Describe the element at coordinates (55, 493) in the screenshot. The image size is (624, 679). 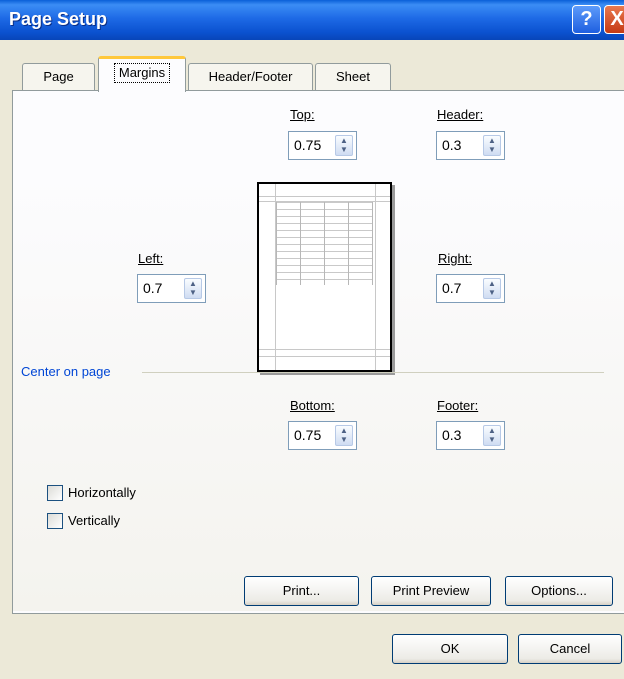
I see `horizontally-checkbox` at that location.